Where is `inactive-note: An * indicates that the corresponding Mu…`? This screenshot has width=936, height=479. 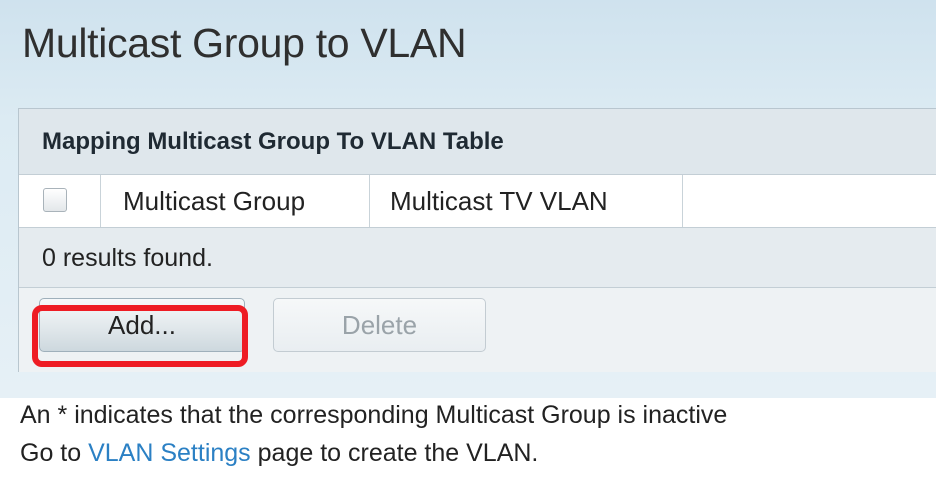
inactive-note: An * indicates that the corresponding Mu… is located at coordinates (374, 415).